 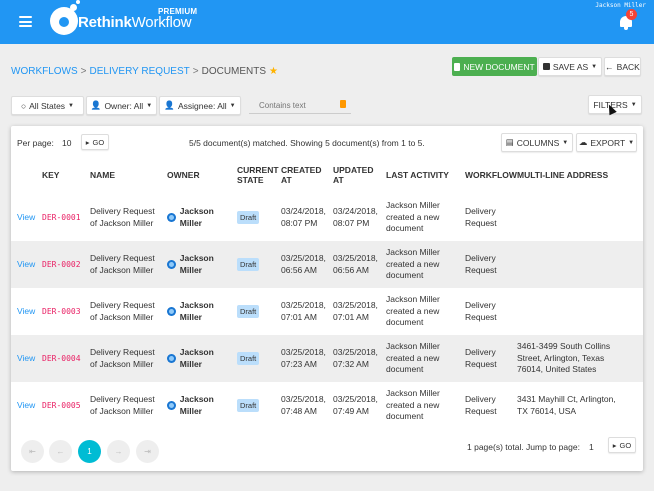 I want to click on assignee-dropdown: 👤 Assignee: All ▼, so click(x=200, y=105).